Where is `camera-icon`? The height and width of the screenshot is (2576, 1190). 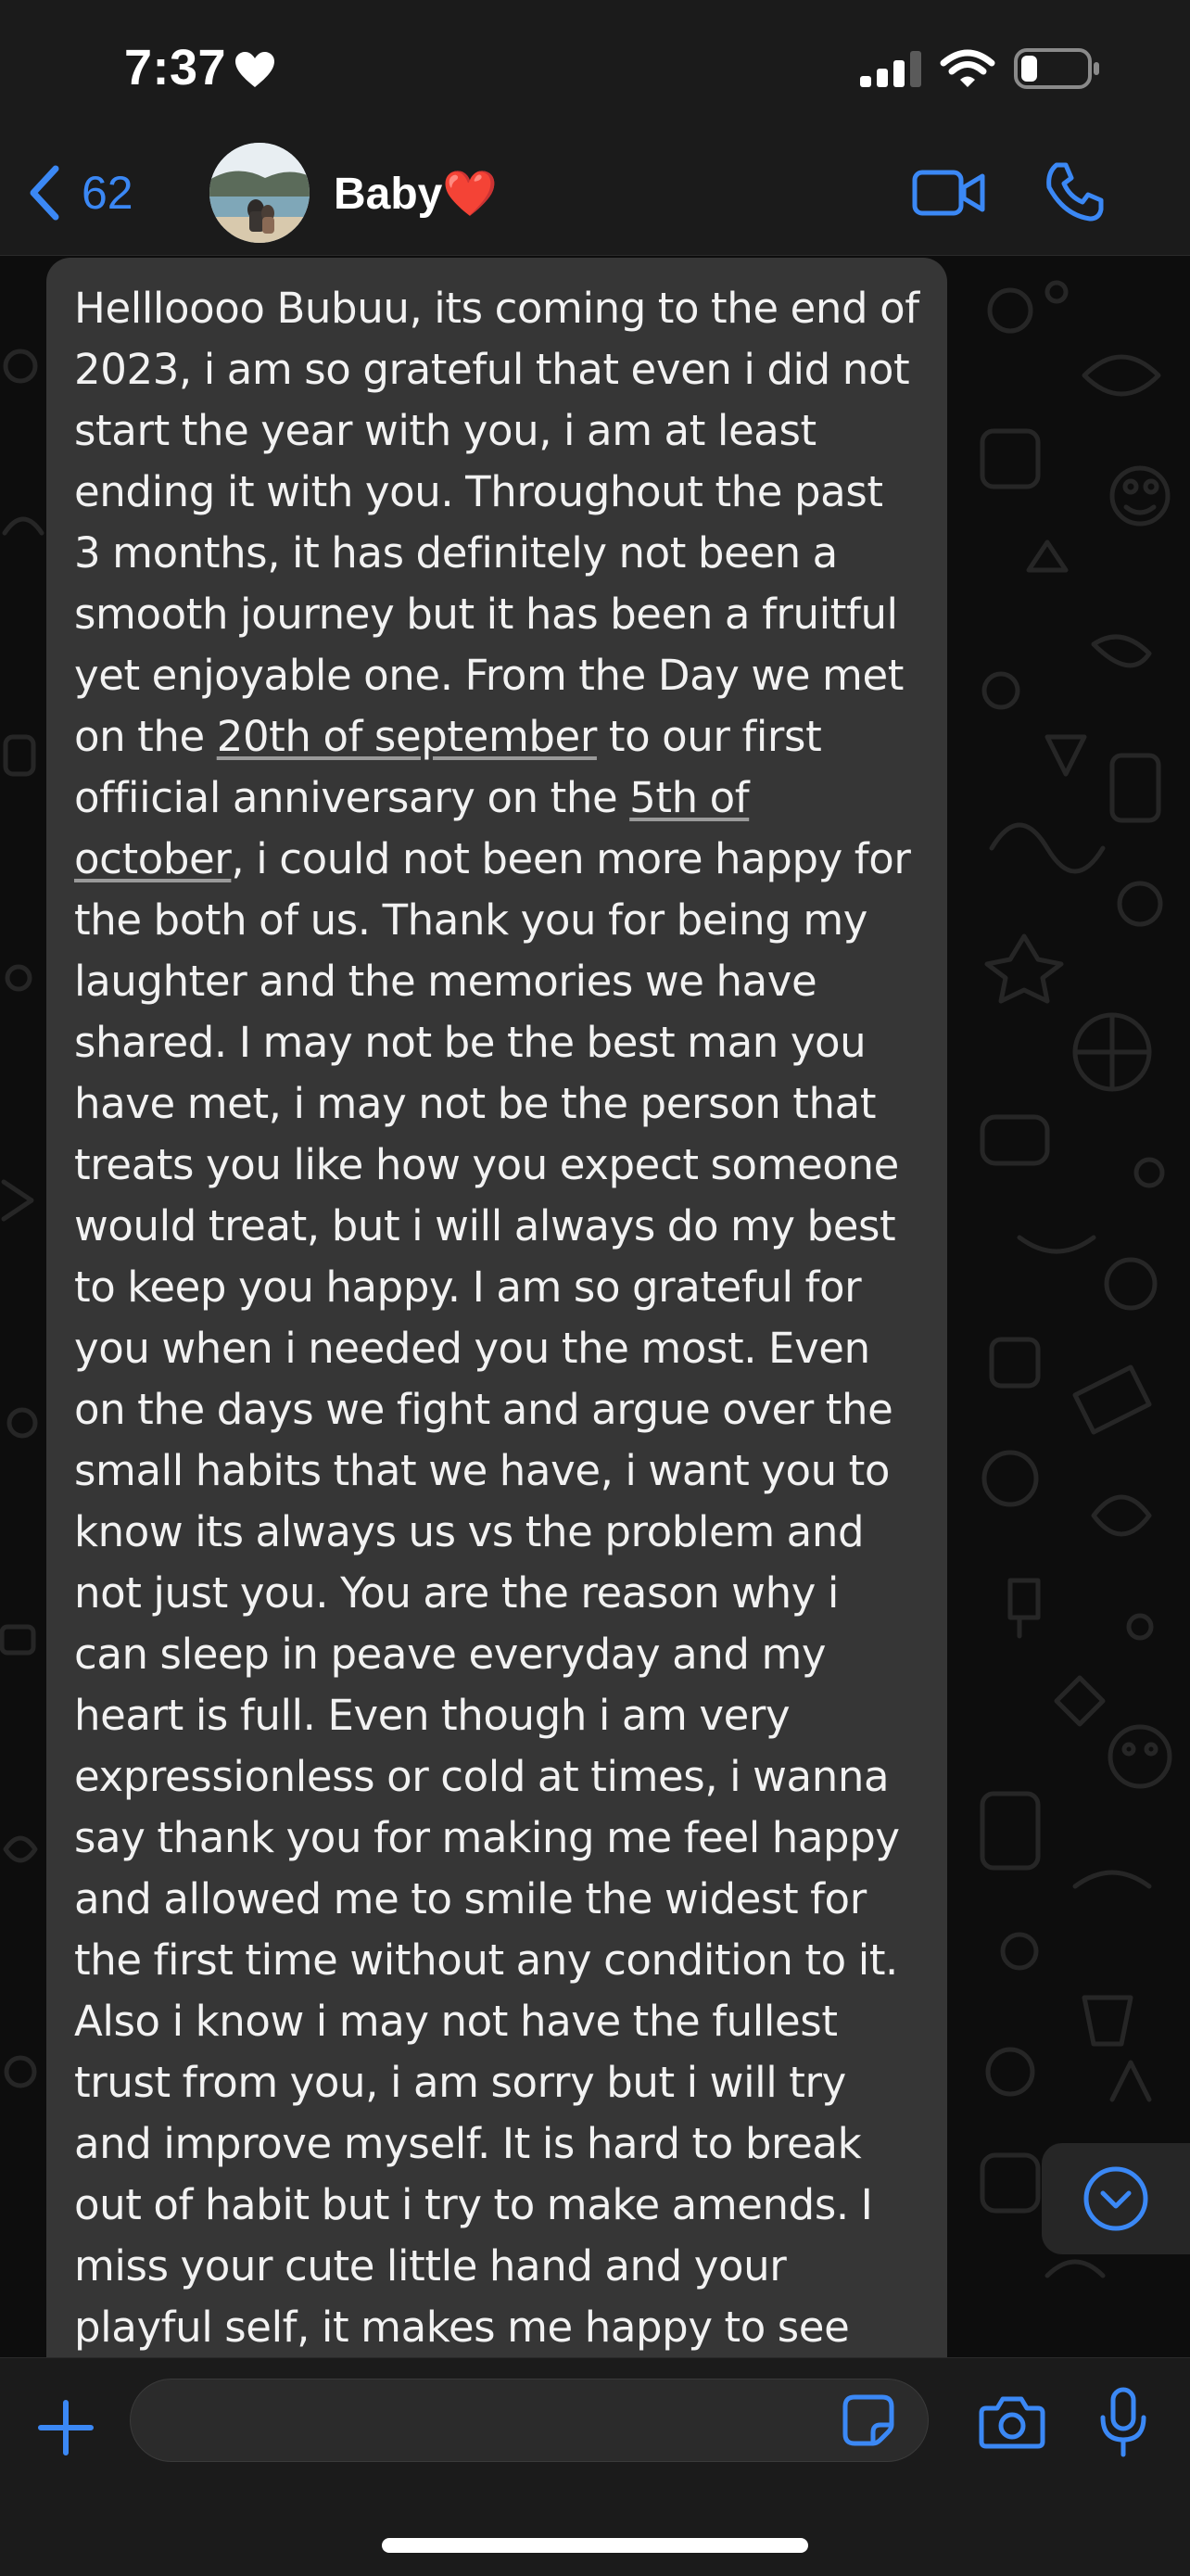
camera-icon is located at coordinates (1012, 2422).